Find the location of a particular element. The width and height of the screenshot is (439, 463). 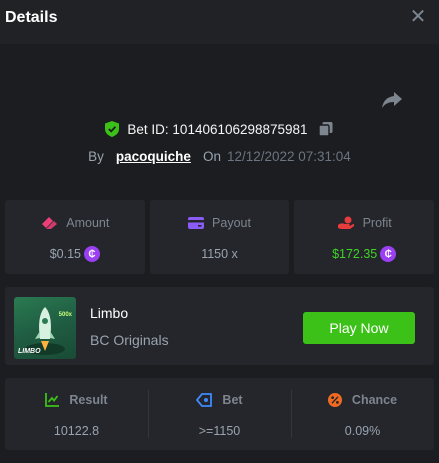

result-item-result: Result 10122.8 is located at coordinates (76, 414).